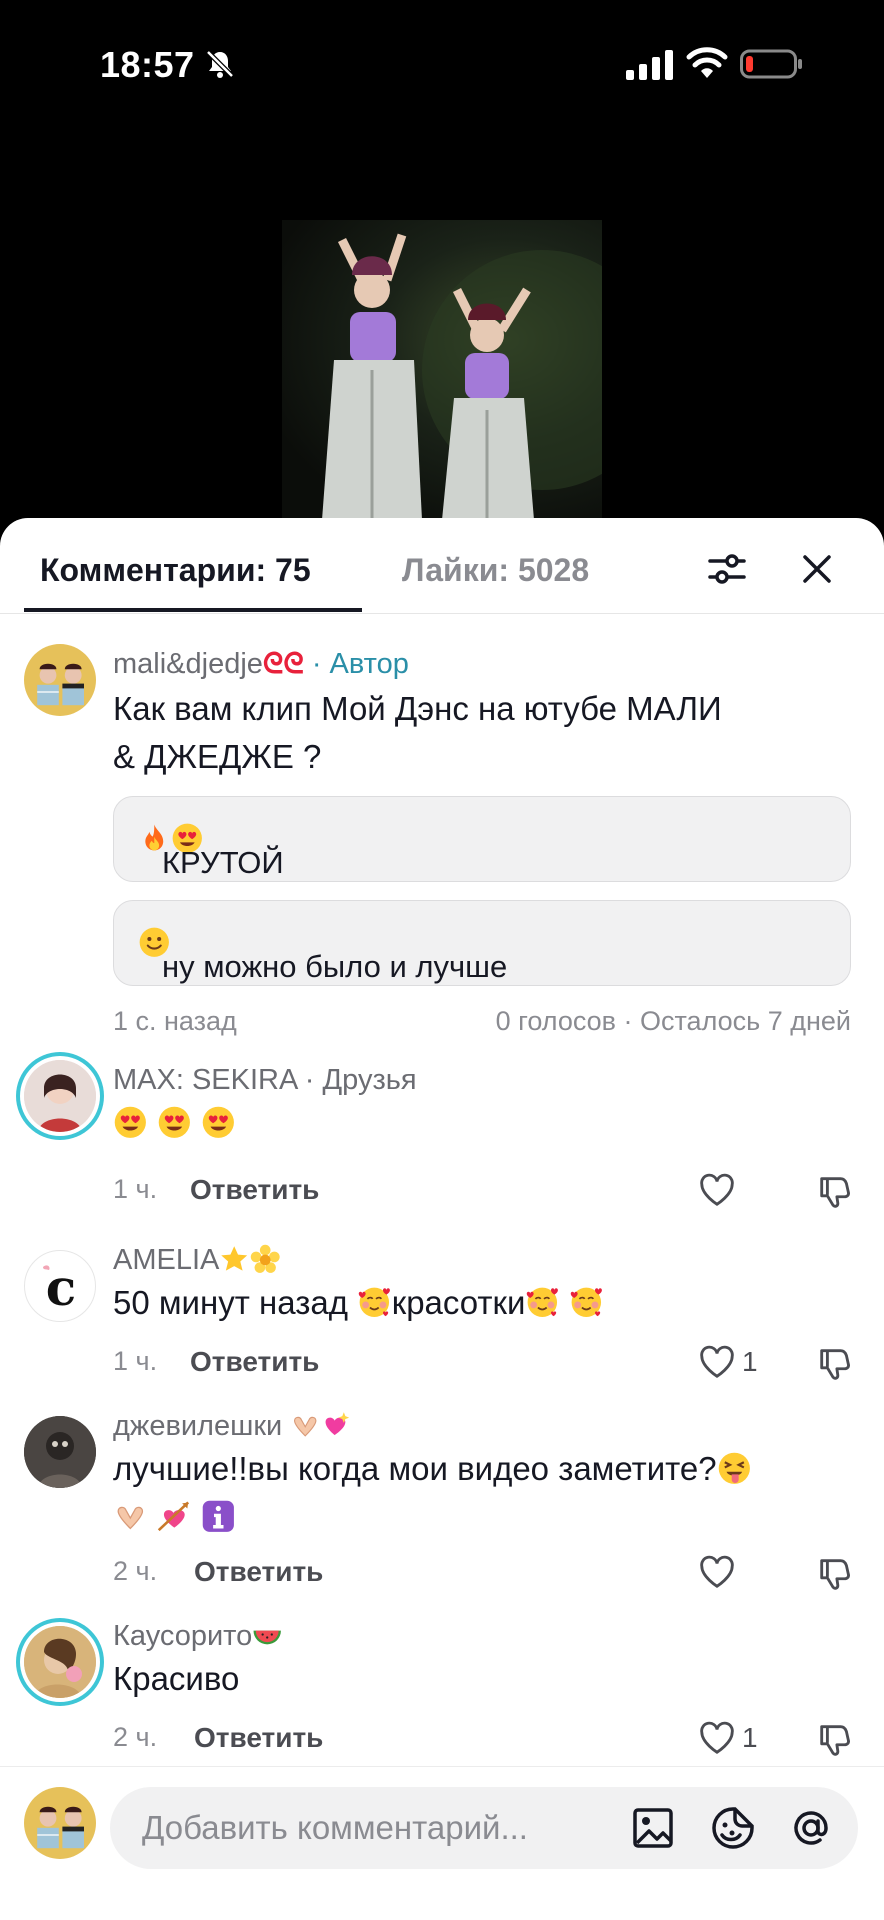 The image size is (884, 1920). Describe the element at coordinates (734, 1468) in the screenshot. I see `squinting-tongue-emoji` at that location.